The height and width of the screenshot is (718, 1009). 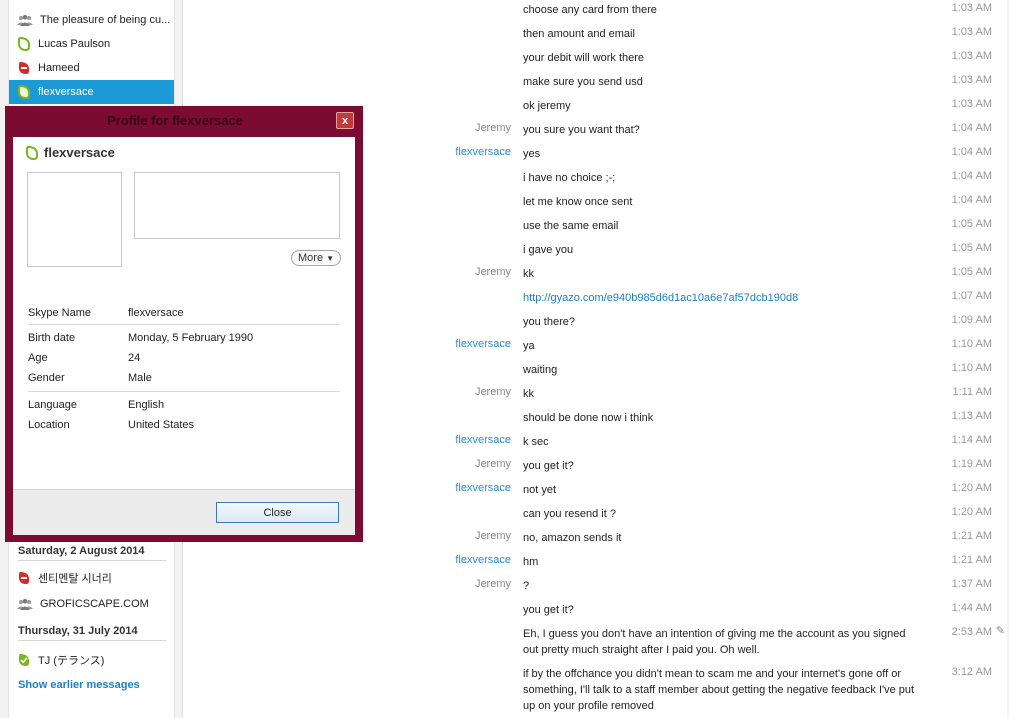 What do you see at coordinates (175, 120) in the screenshot?
I see `dialog-title: Profile for flexversace` at bounding box center [175, 120].